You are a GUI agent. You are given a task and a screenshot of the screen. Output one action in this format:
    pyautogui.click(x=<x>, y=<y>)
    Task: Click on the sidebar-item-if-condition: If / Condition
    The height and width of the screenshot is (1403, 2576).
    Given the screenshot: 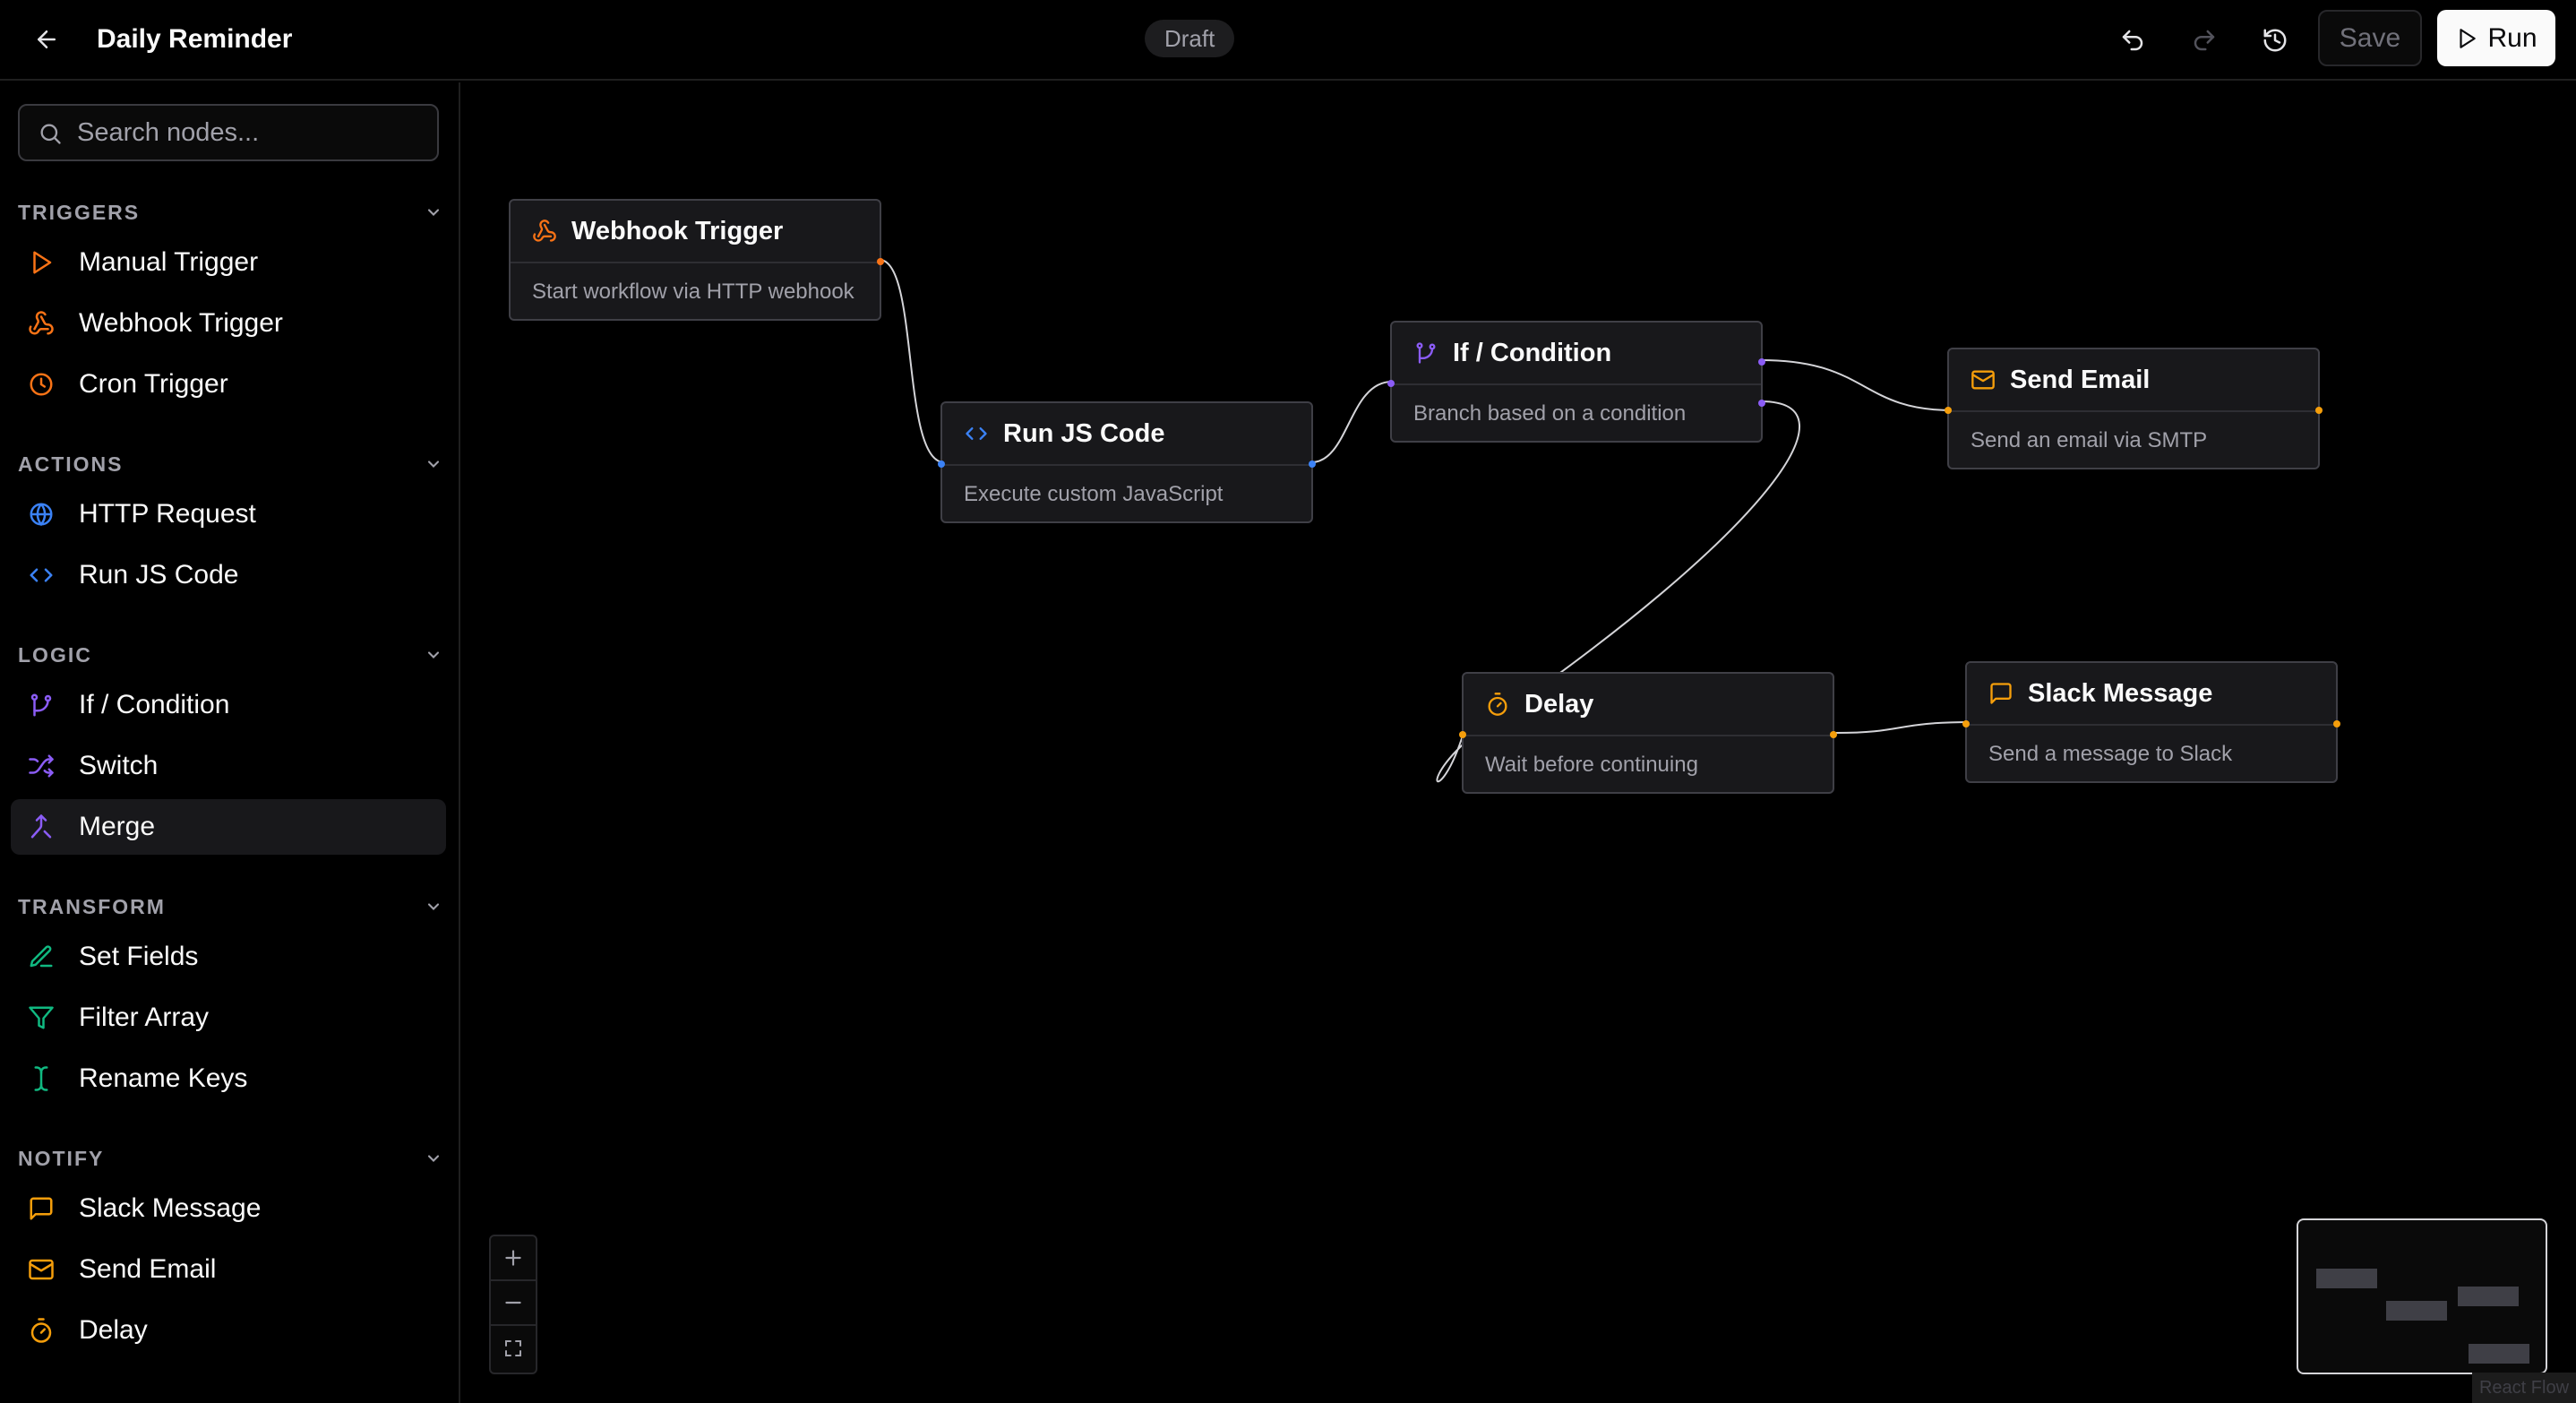 What is the action you would take?
    pyautogui.click(x=228, y=705)
    